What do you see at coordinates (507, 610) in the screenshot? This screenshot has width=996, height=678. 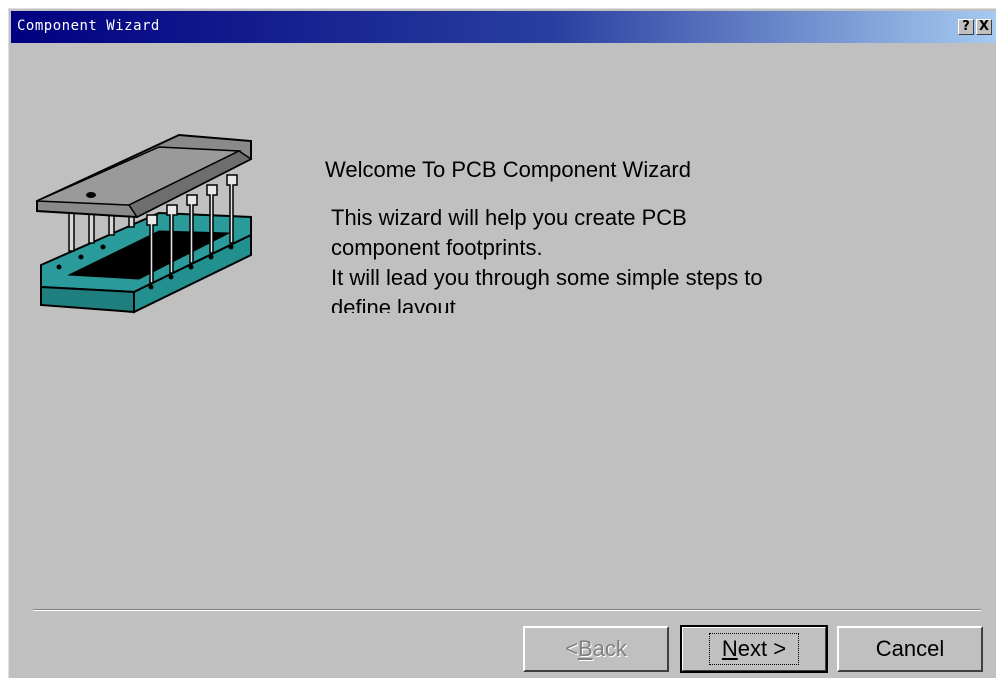 I see `button-separator` at bounding box center [507, 610].